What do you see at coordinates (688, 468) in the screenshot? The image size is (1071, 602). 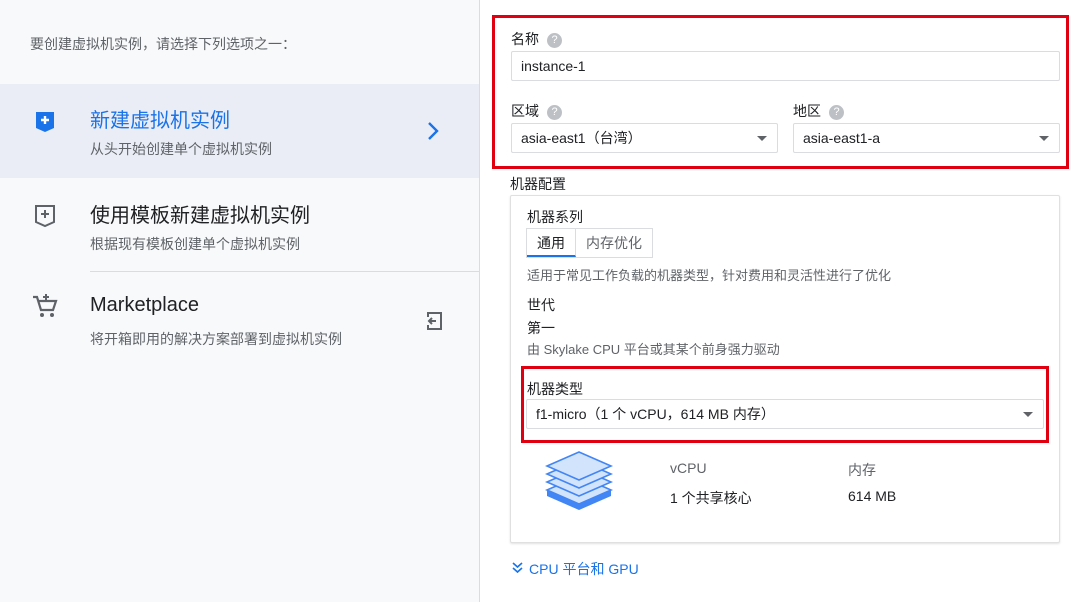 I see `vcpu-label: vCPU` at bounding box center [688, 468].